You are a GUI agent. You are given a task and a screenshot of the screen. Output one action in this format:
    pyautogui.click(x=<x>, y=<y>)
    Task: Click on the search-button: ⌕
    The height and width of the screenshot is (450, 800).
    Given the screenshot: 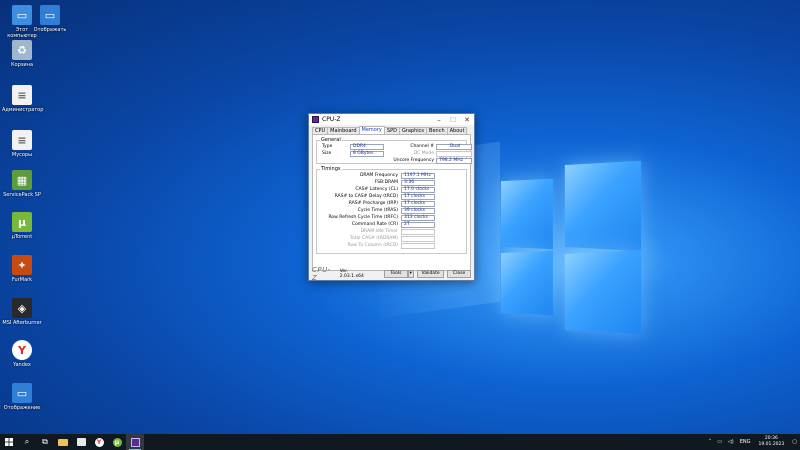 What is the action you would take?
    pyautogui.click(x=27, y=442)
    